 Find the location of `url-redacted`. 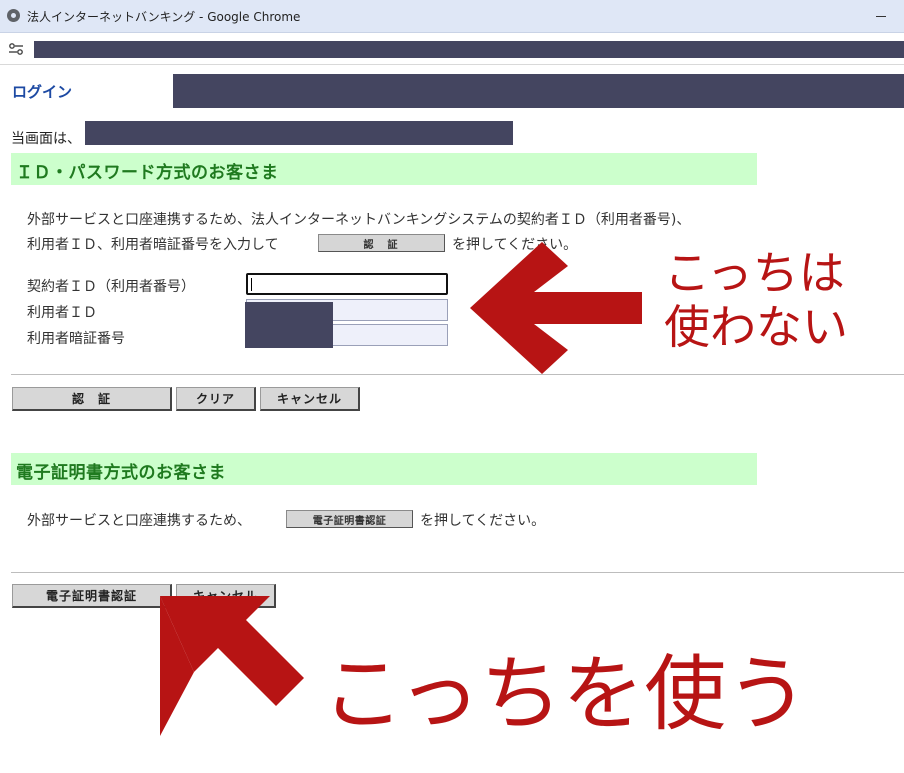

url-redacted is located at coordinates (469, 49).